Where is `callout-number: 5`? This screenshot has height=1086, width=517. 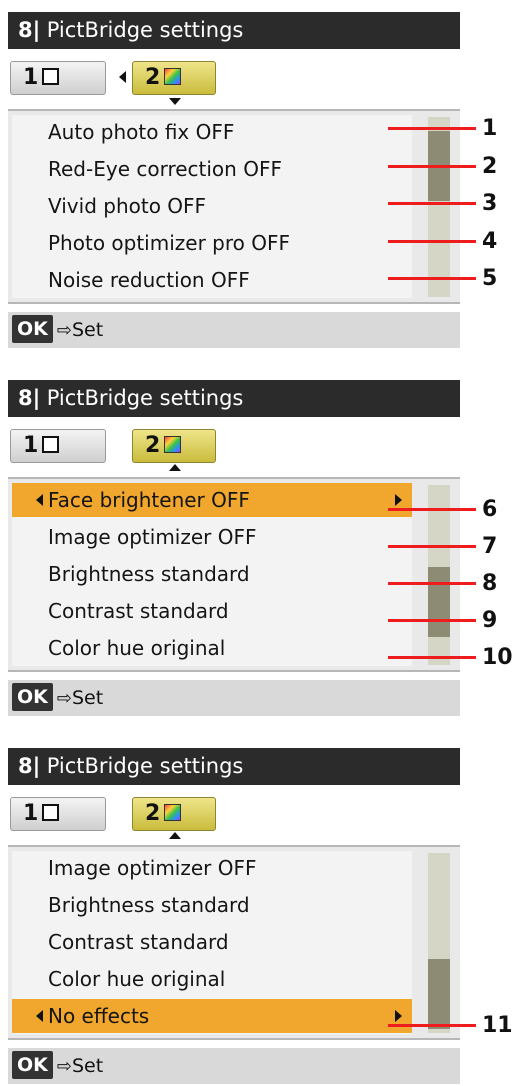 callout-number: 5 is located at coordinates (490, 278).